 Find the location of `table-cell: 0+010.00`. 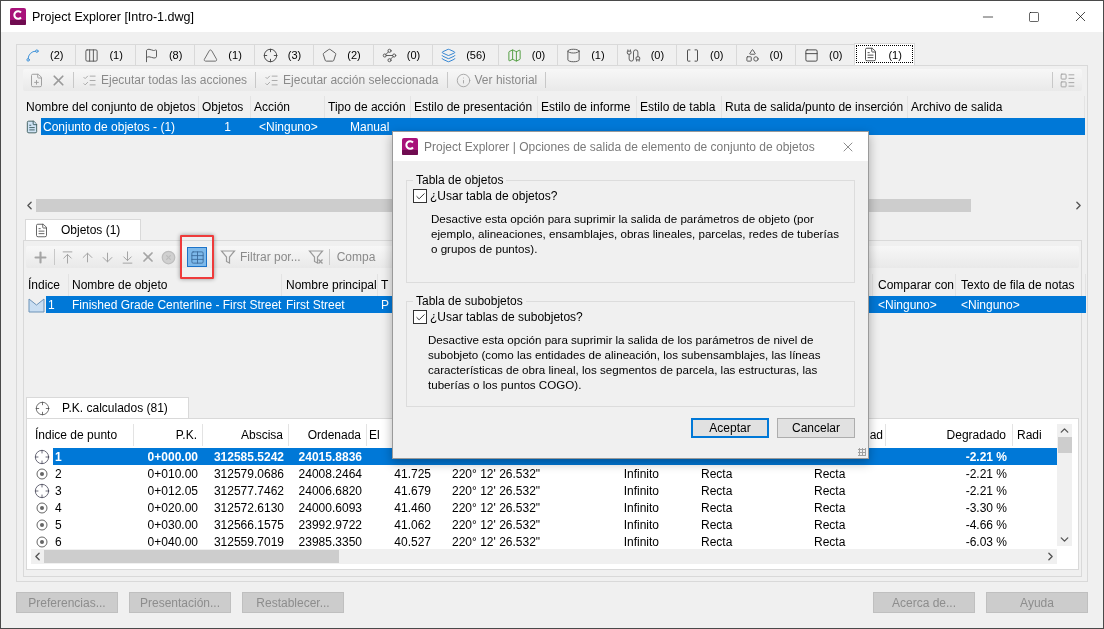

table-cell: 0+010.00 is located at coordinates (172, 473).